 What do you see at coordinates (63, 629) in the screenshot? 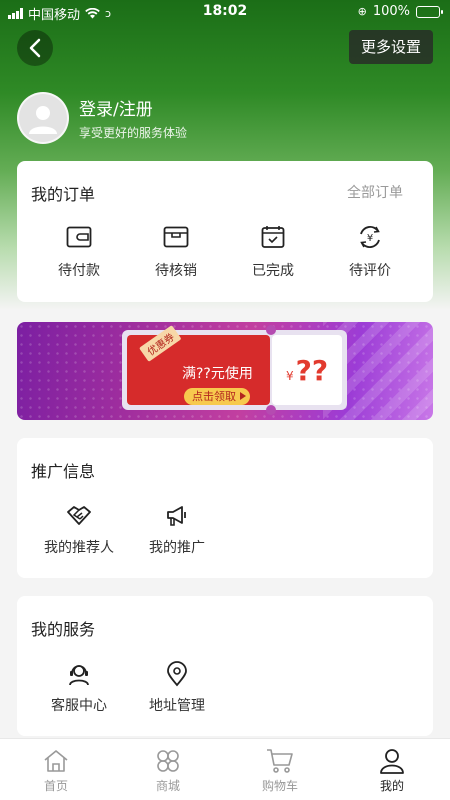
I see `service-title: 我的服务` at bounding box center [63, 629].